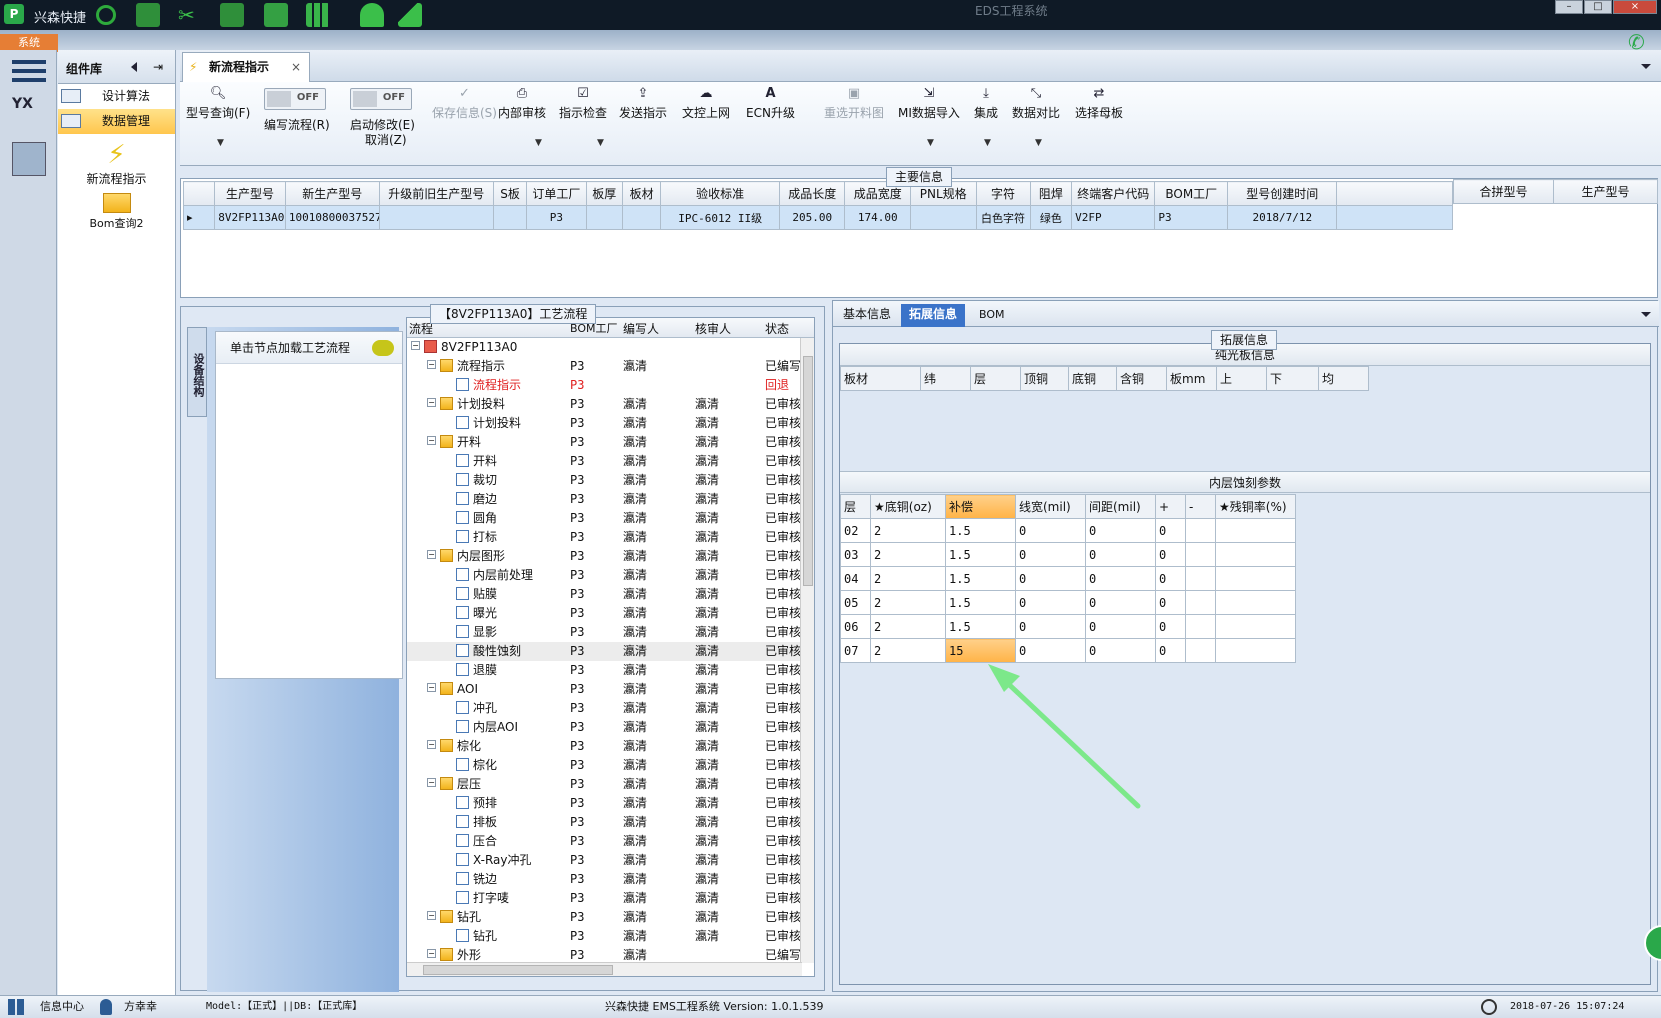  I want to click on tree-node: 圆角, so click(470, 518).